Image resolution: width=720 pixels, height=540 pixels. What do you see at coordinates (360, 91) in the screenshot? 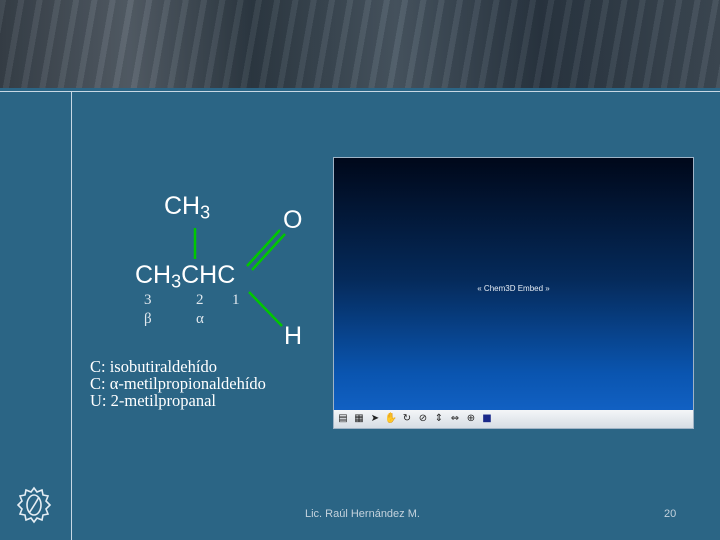
I see `horizontal-rule` at bounding box center [360, 91].